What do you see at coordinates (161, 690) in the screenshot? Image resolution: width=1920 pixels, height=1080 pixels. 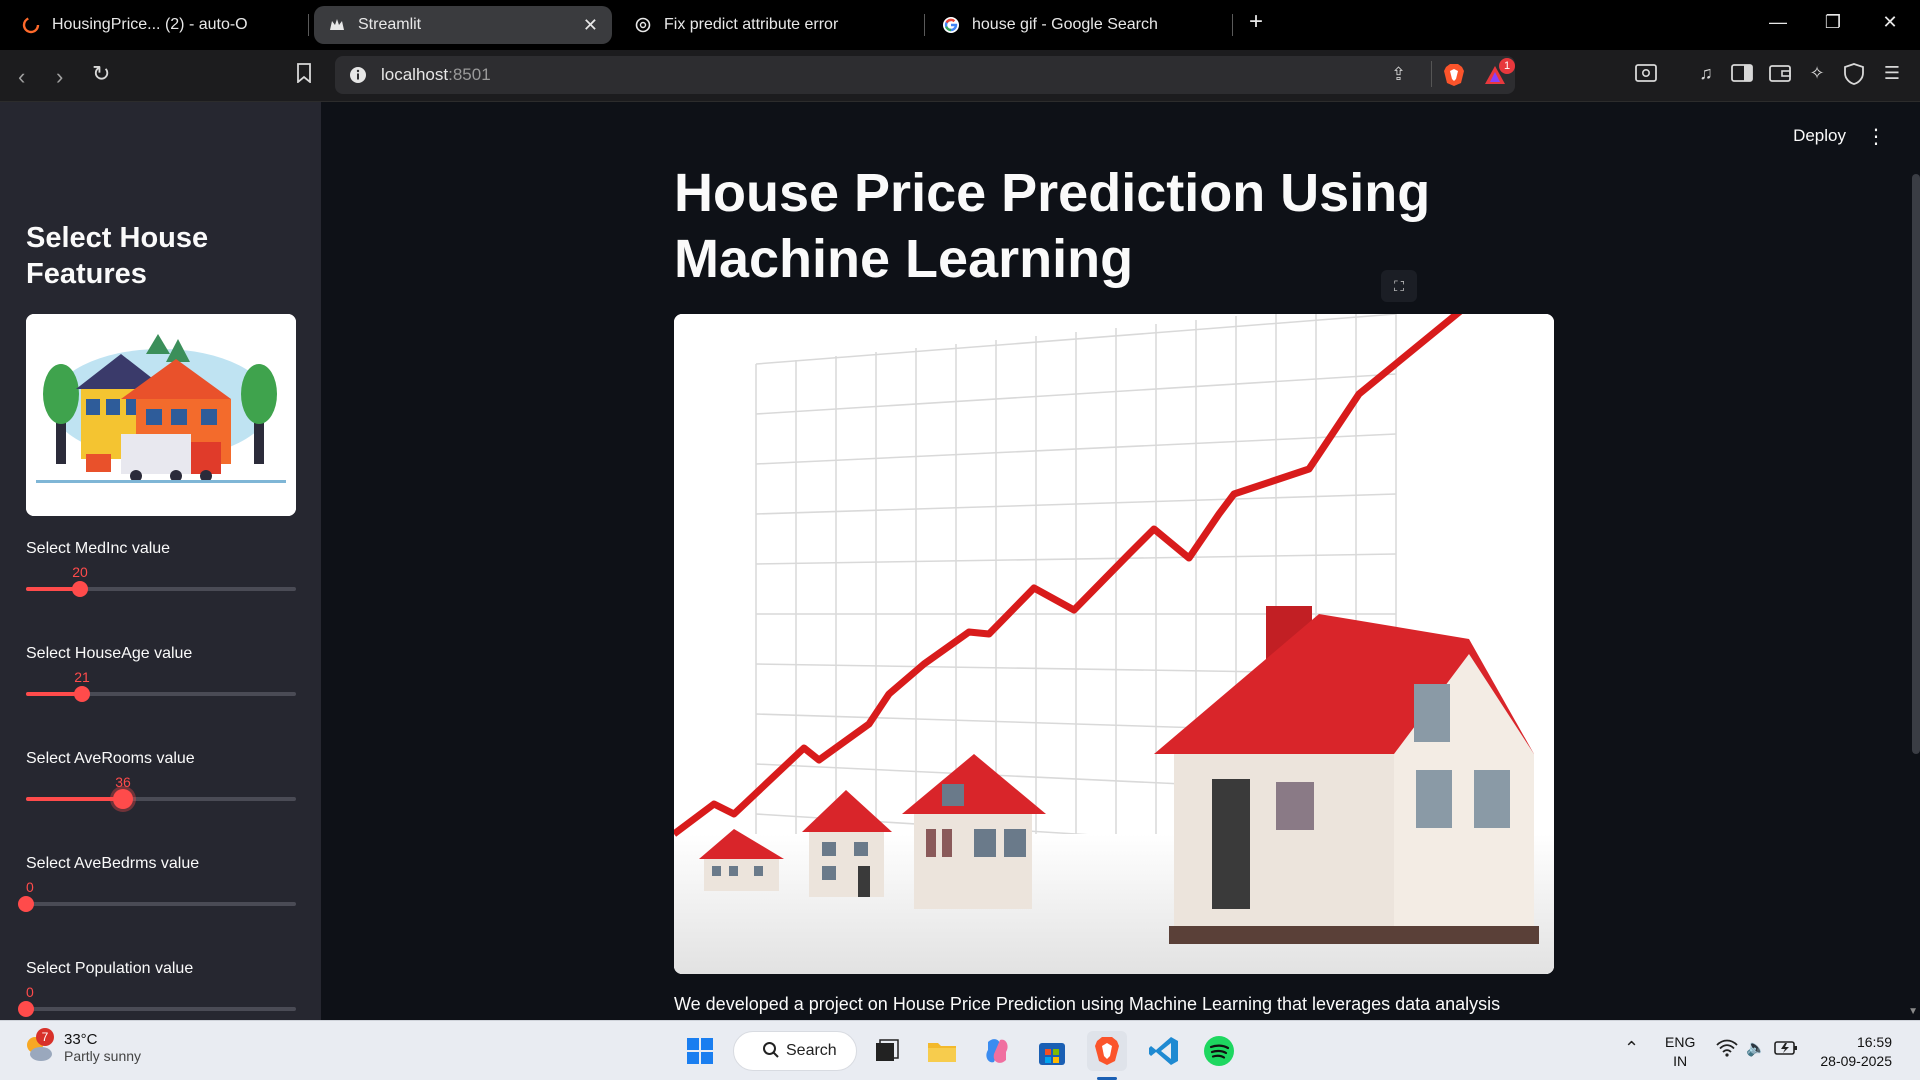 I see `houseage-slider: Select HouseAge value 21` at bounding box center [161, 690].